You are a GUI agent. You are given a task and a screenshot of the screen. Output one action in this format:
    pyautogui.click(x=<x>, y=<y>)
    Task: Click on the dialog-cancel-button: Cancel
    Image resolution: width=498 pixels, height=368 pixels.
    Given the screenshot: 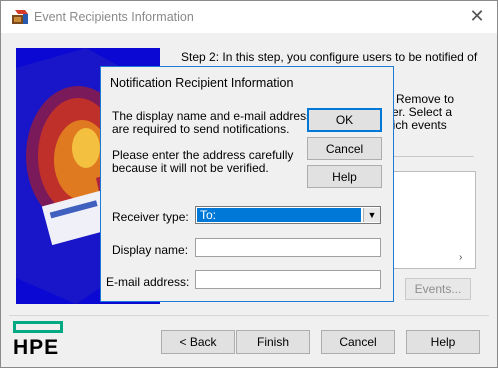 What is the action you would take?
    pyautogui.click(x=344, y=148)
    